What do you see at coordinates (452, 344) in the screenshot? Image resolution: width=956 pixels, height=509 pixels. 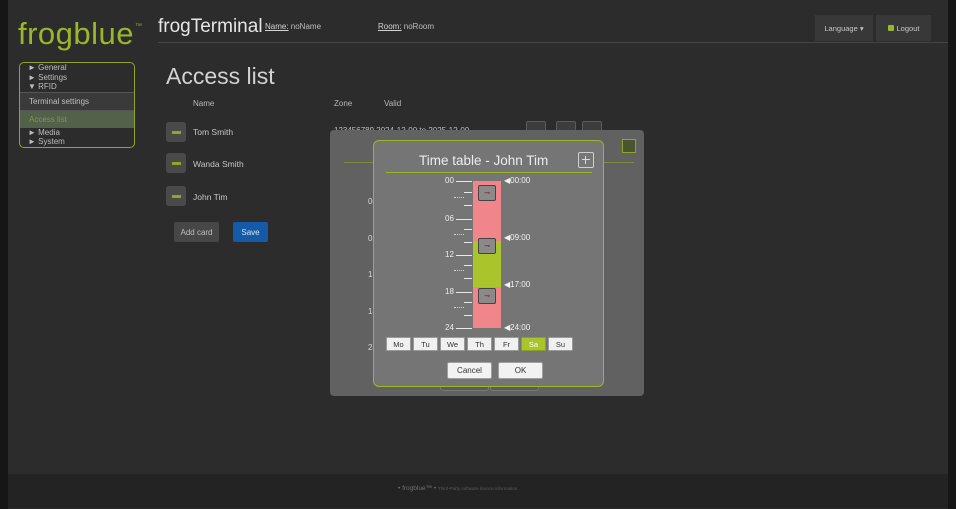 I see `day-button-we: We` at bounding box center [452, 344].